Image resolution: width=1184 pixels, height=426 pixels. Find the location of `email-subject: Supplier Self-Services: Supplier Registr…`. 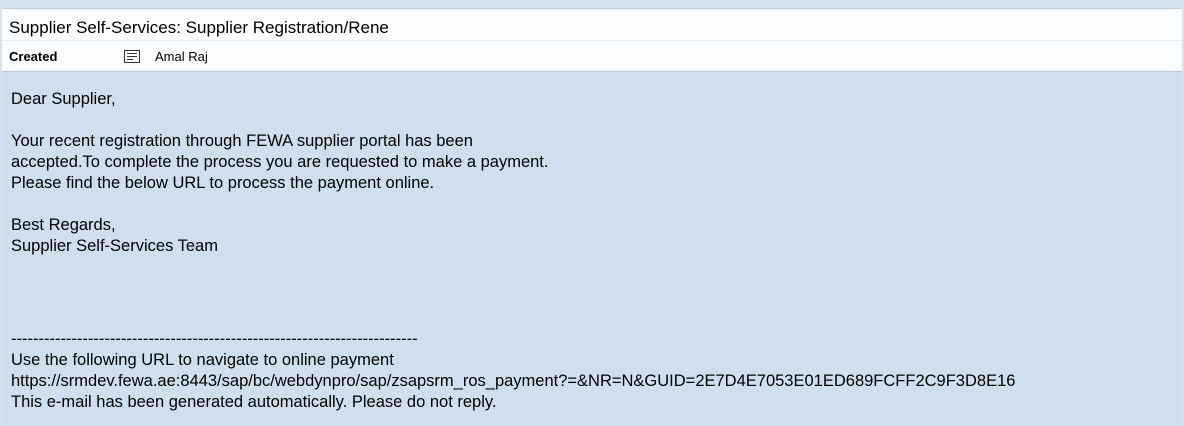

email-subject: Supplier Self-Services: Supplier Registr… is located at coordinates (199, 27).